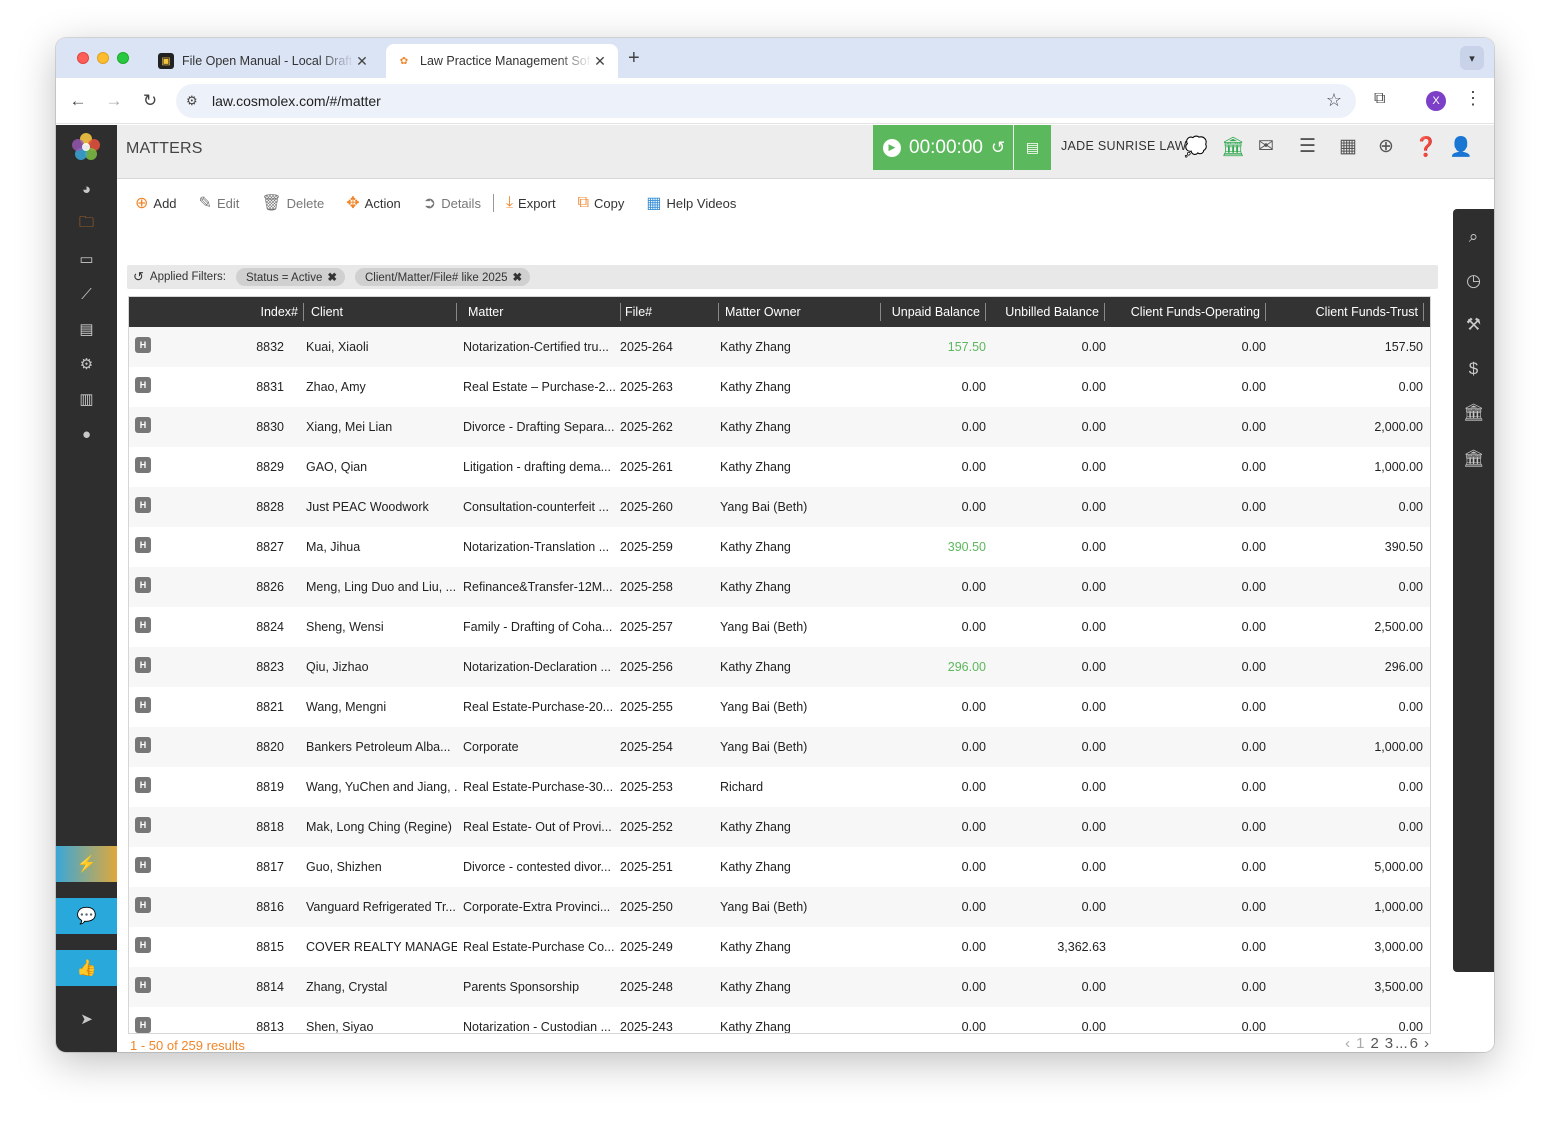 The image size is (1550, 1127). I want to click on column-header-unbilled-balance: Unbilled Balance, so click(1055, 312).